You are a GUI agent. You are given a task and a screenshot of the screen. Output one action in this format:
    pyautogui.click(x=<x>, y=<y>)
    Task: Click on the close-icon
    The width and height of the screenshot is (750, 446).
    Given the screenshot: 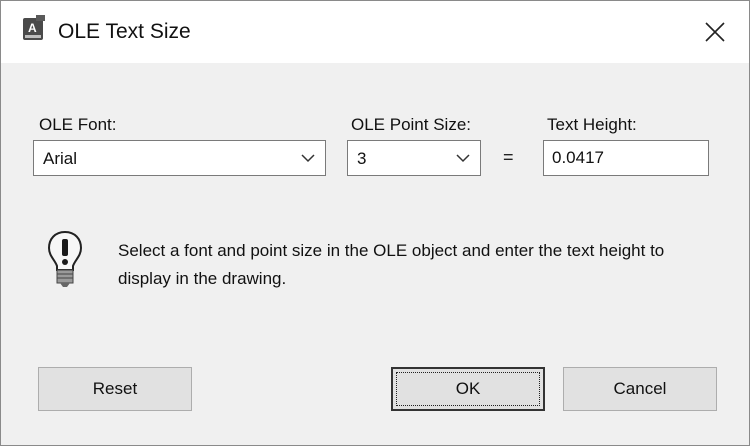 What is the action you would take?
    pyautogui.click(x=715, y=32)
    